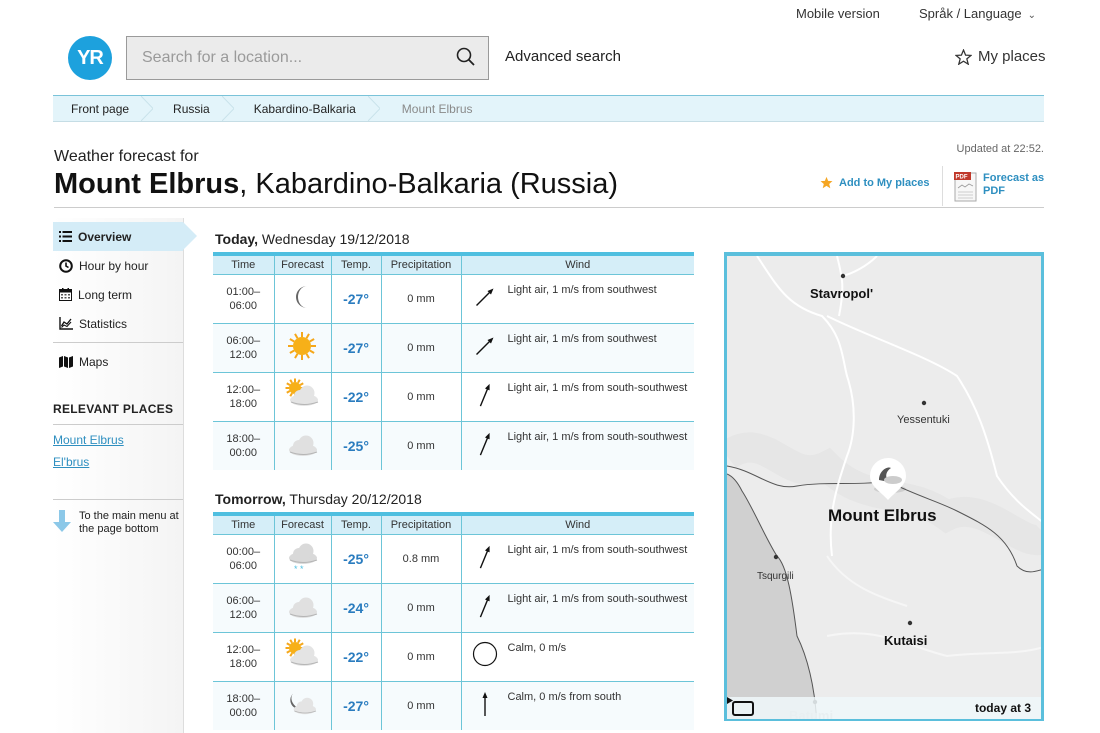 The height and width of the screenshot is (733, 1100). I want to click on time-cell: 00:00– 06:00, so click(243, 559).